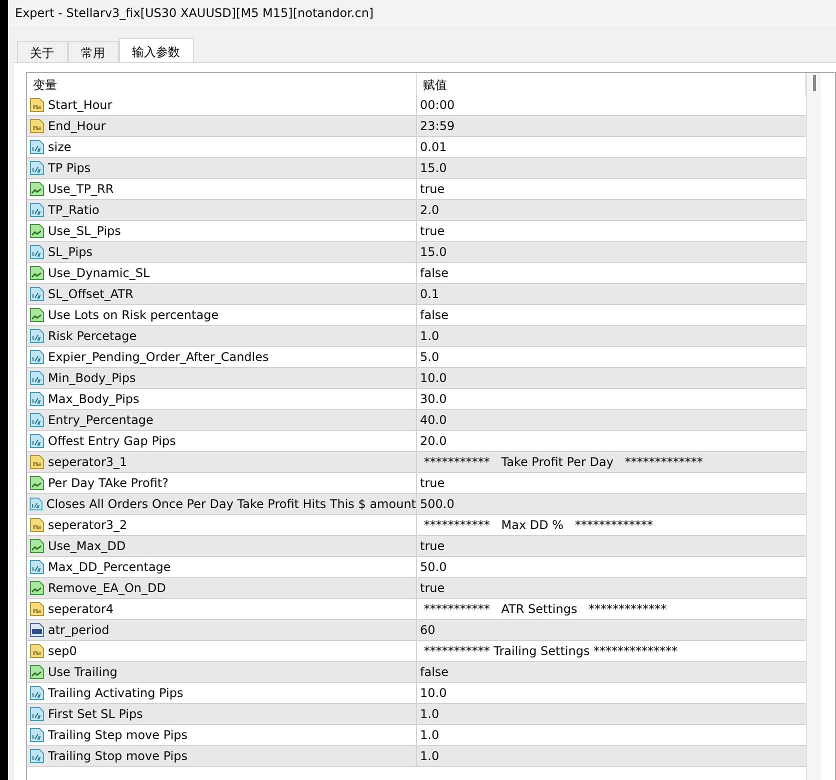 The image size is (836, 780). Describe the element at coordinates (433, 441) in the screenshot. I see `parameter-value: 20.0` at that location.